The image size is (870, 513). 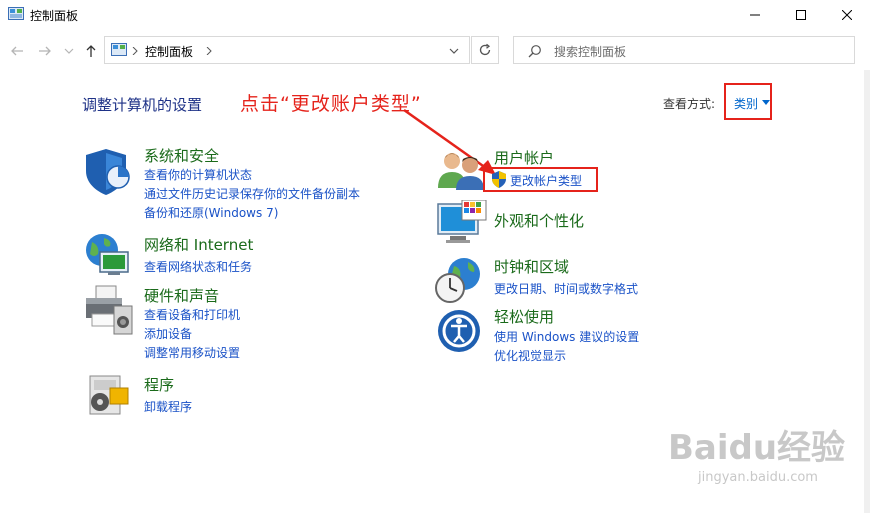 I want to click on monitor-icon, so click(x=462, y=221).